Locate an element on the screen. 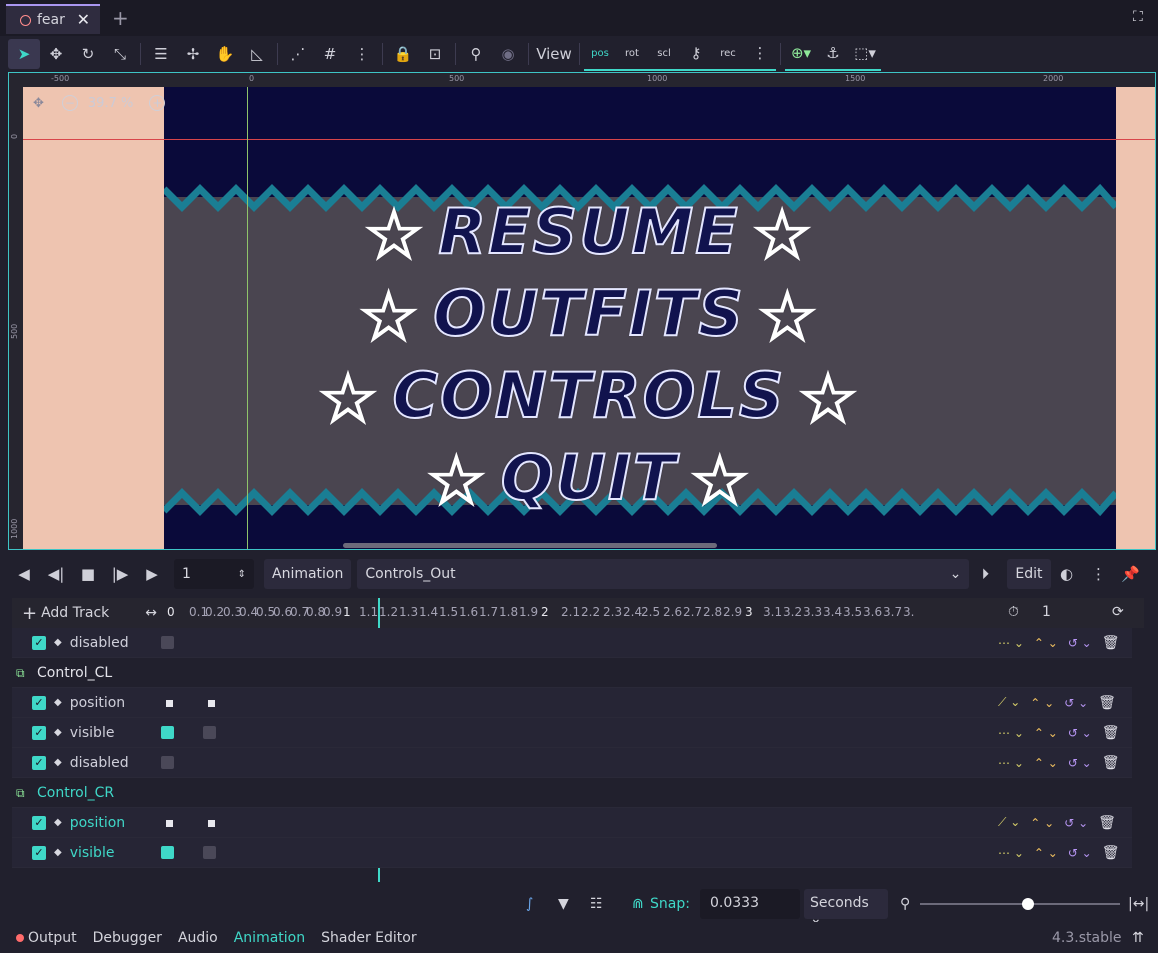 This screenshot has width=1158, height=953. track-group: ⧉ Control_CL is located at coordinates (572, 673).